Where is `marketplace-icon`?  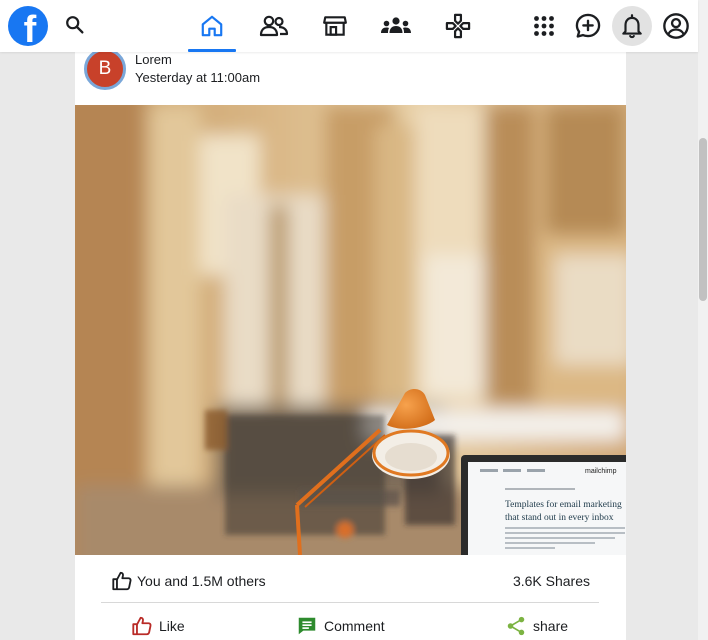 marketplace-icon is located at coordinates (335, 26).